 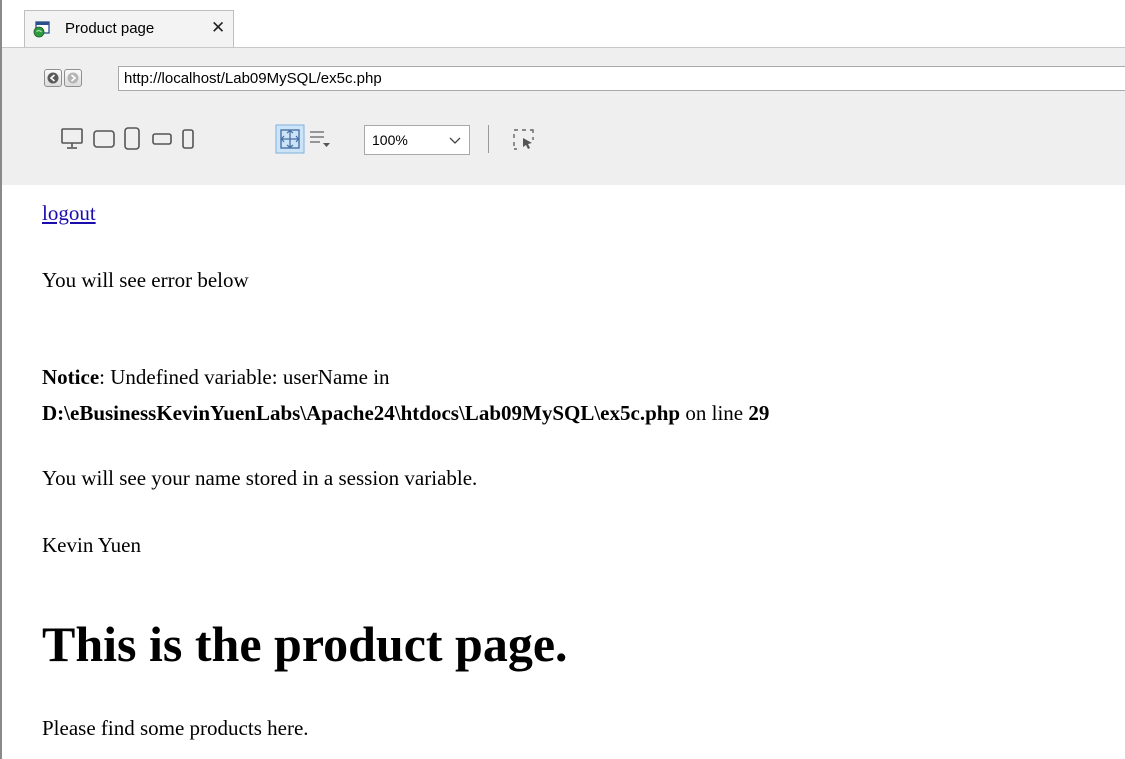 What do you see at coordinates (175, 728) in the screenshot?
I see `products-text: Please find some products here.` at bounding box center [175, 728].